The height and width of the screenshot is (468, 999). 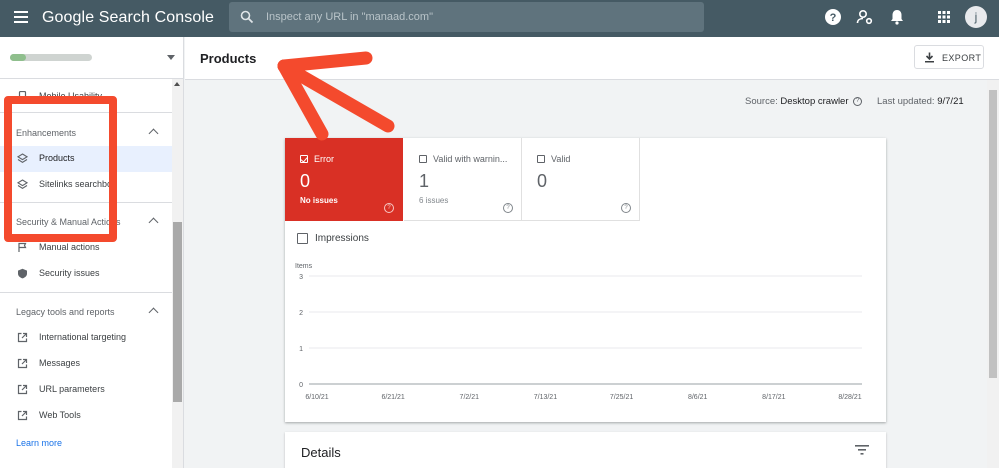 I want to click on shield-icon, so click(x=22, y=273).